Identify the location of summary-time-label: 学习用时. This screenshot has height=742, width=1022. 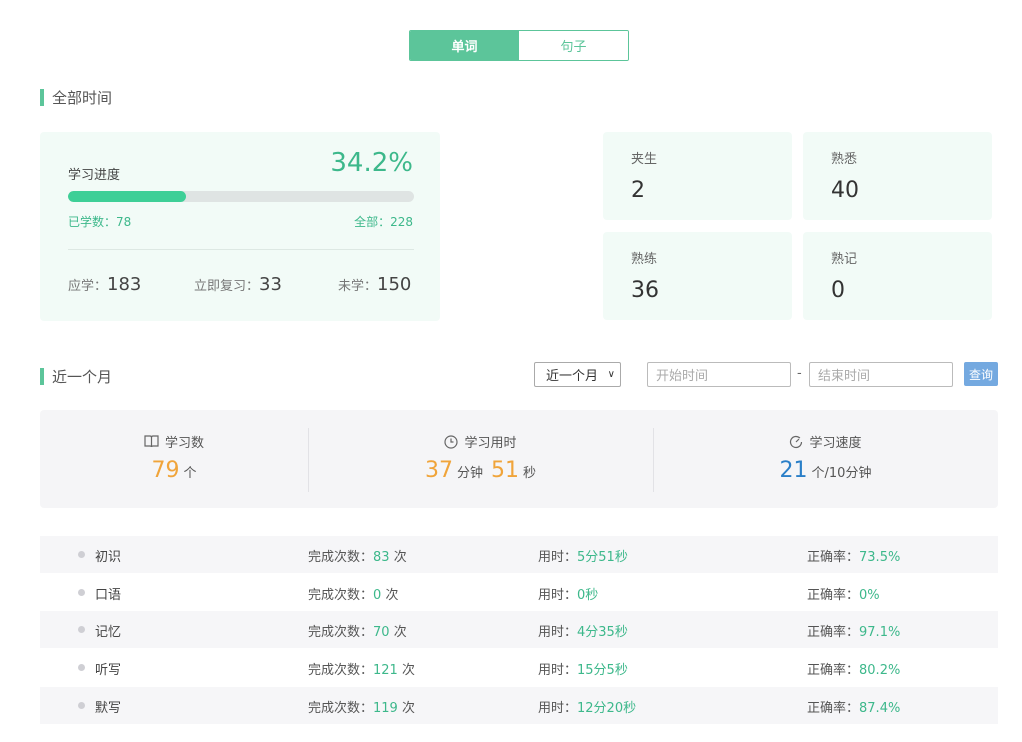
(490, 443).